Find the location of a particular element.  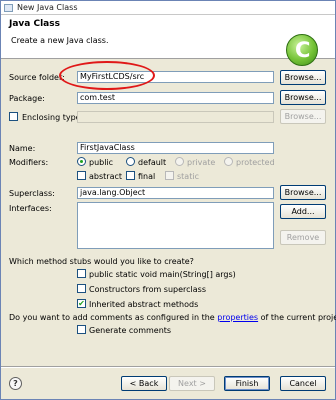

modifier-private-radio is located at coordinates (179, 161).